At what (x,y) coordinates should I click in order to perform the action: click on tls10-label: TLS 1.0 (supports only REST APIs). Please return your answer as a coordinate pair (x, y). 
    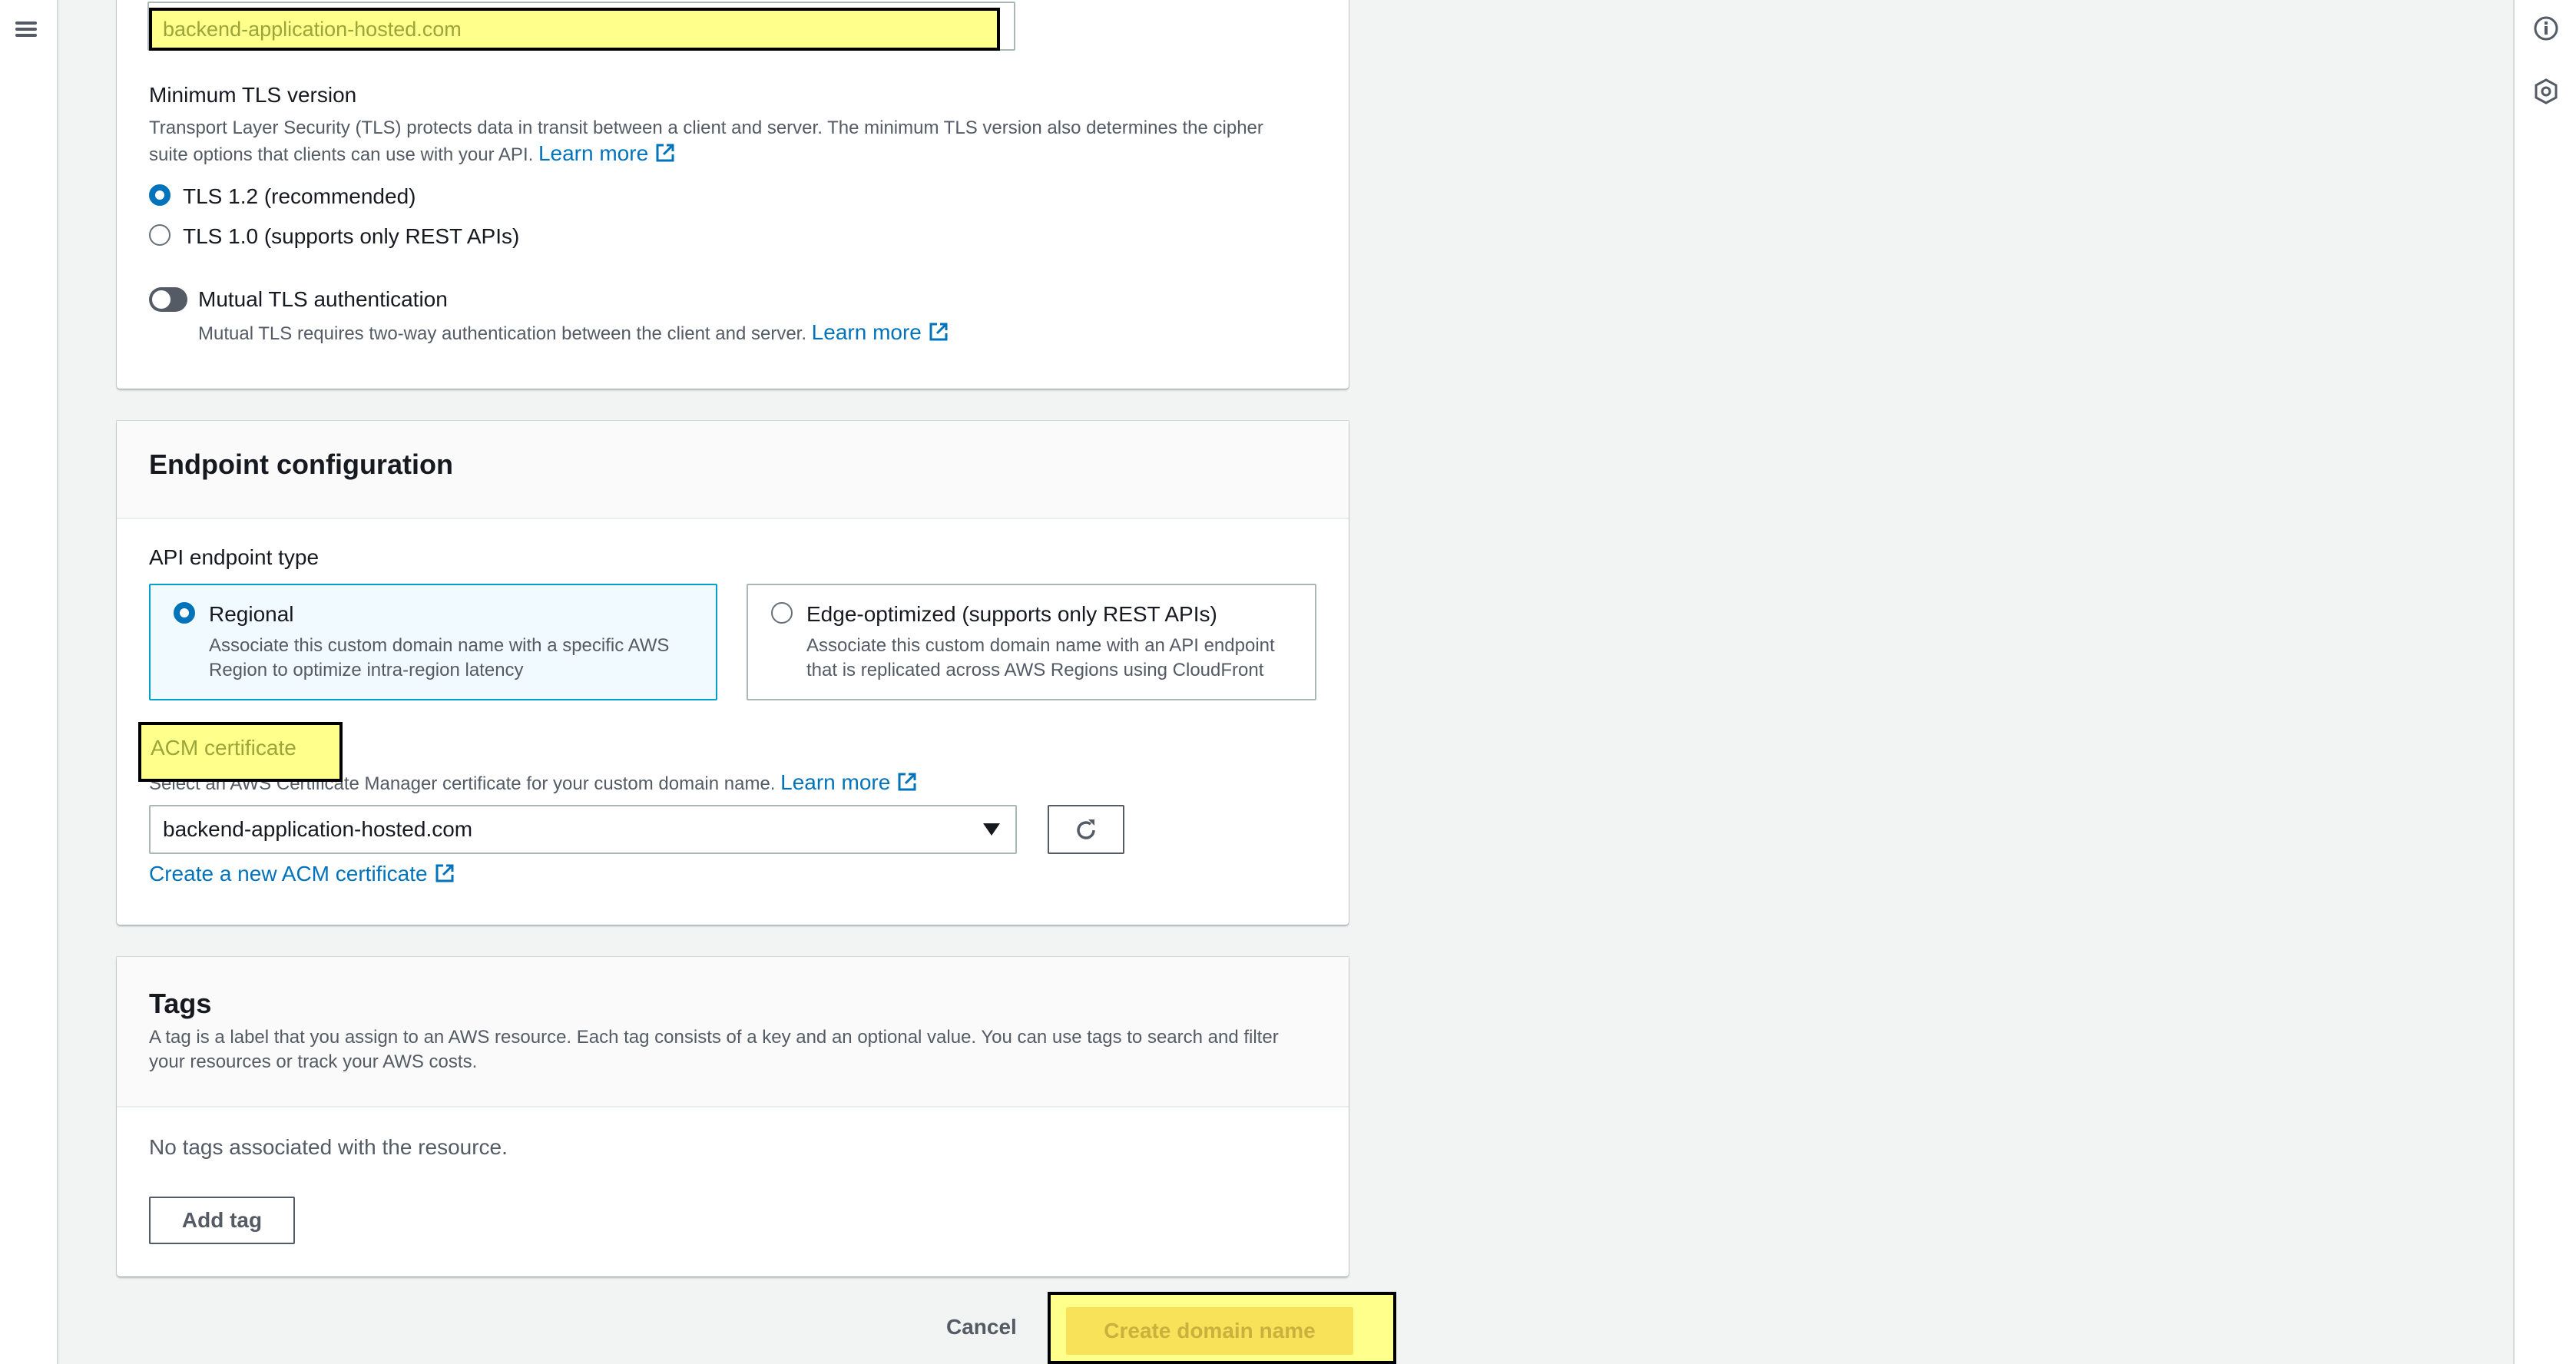
    Looking at the image, I should click on (351, 236).